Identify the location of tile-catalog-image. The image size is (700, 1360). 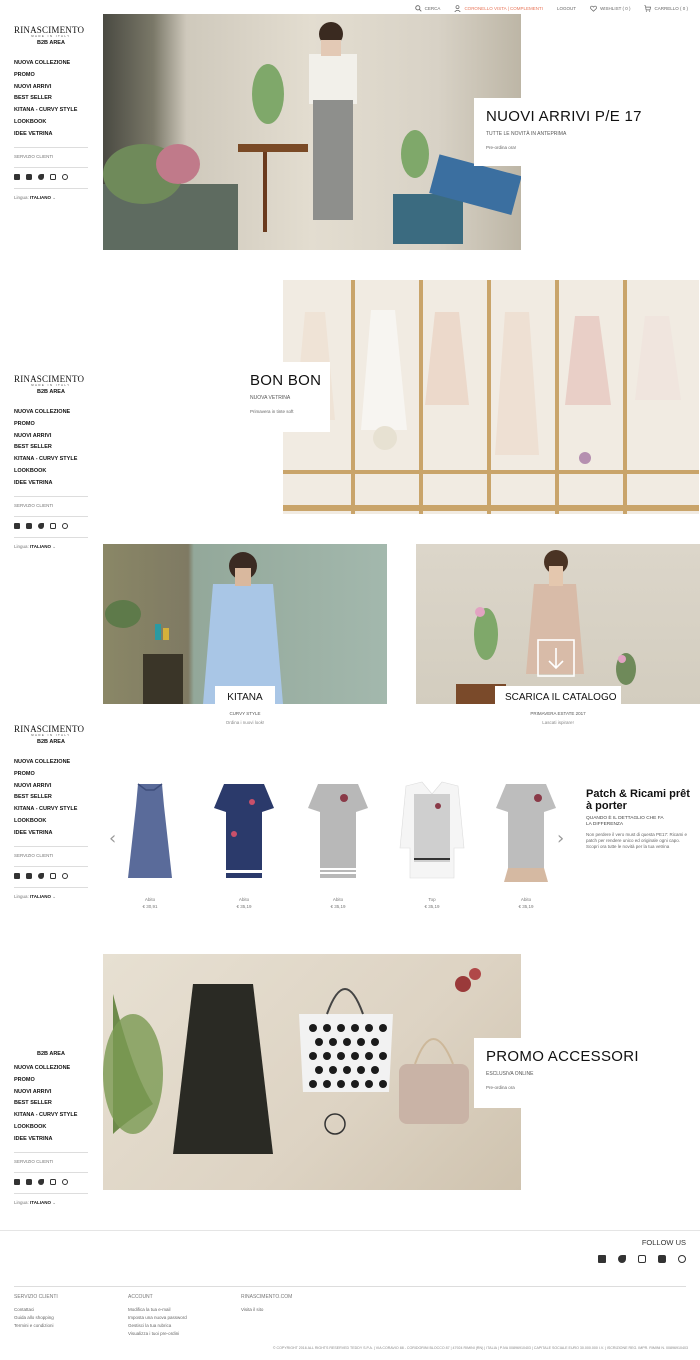
(558, 624).